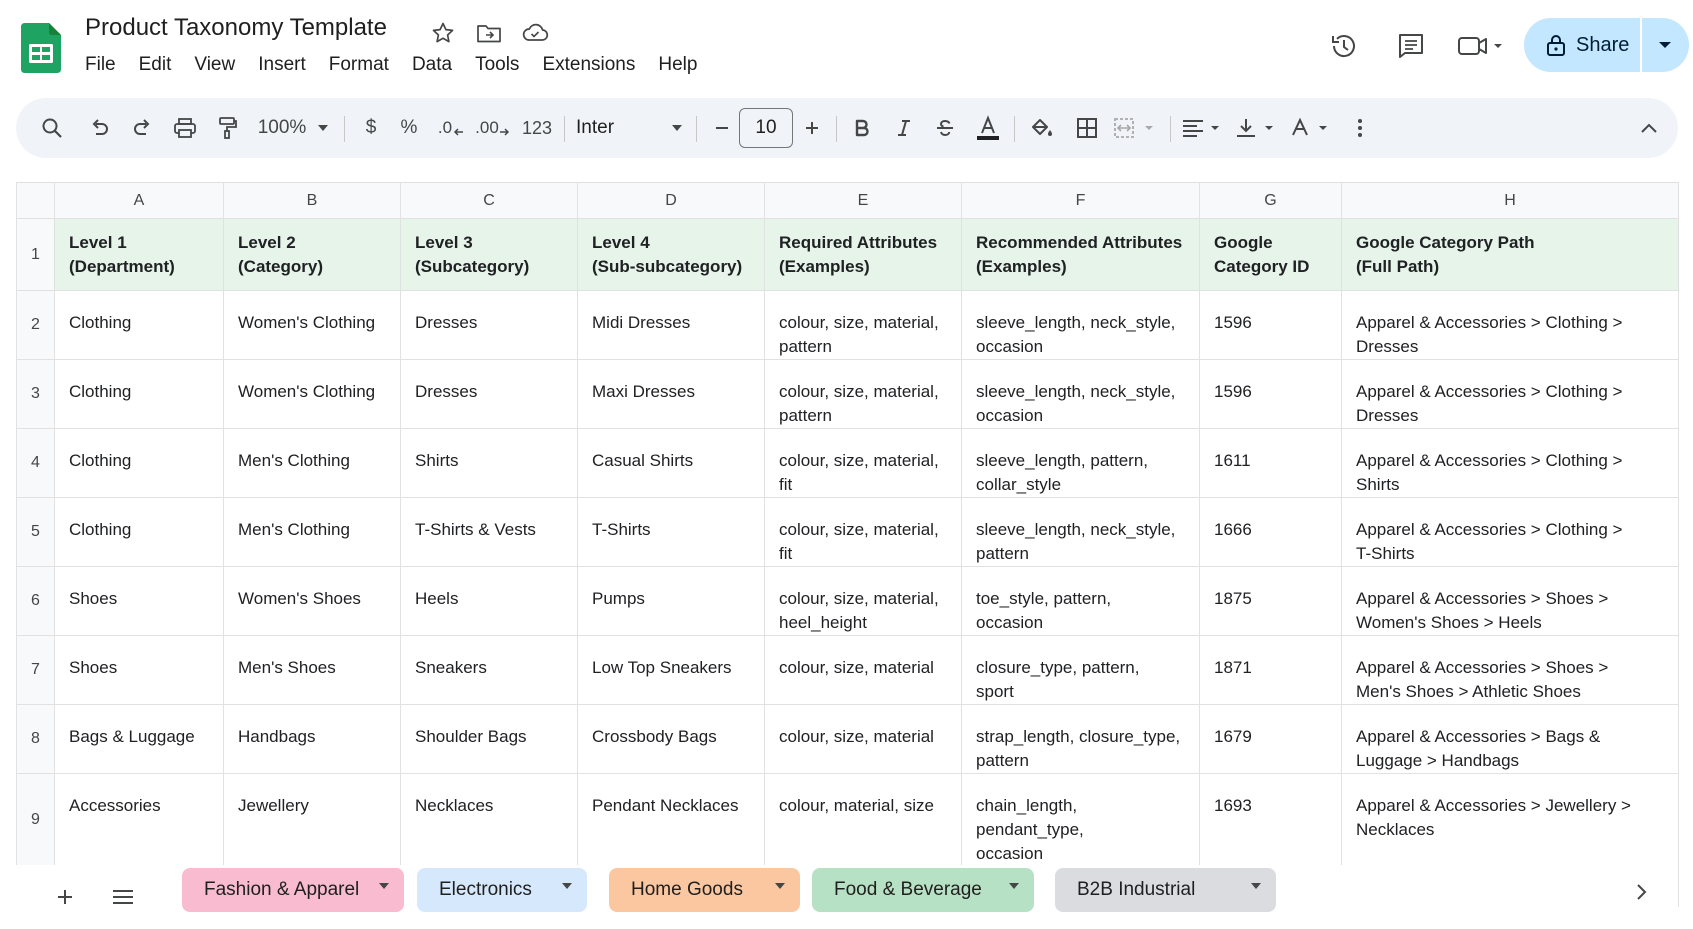 Image resolution: width=1693 pixels, height=929 pixels. Describe the element at coordinates (863, 394) in the screenshot. I see `data-cell: colour, size, material, pattern` at that location.